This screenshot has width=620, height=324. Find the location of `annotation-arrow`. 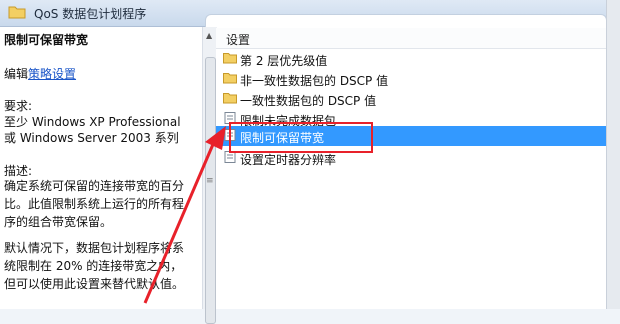

annotation-arrow is located at coordinates (184, 215).